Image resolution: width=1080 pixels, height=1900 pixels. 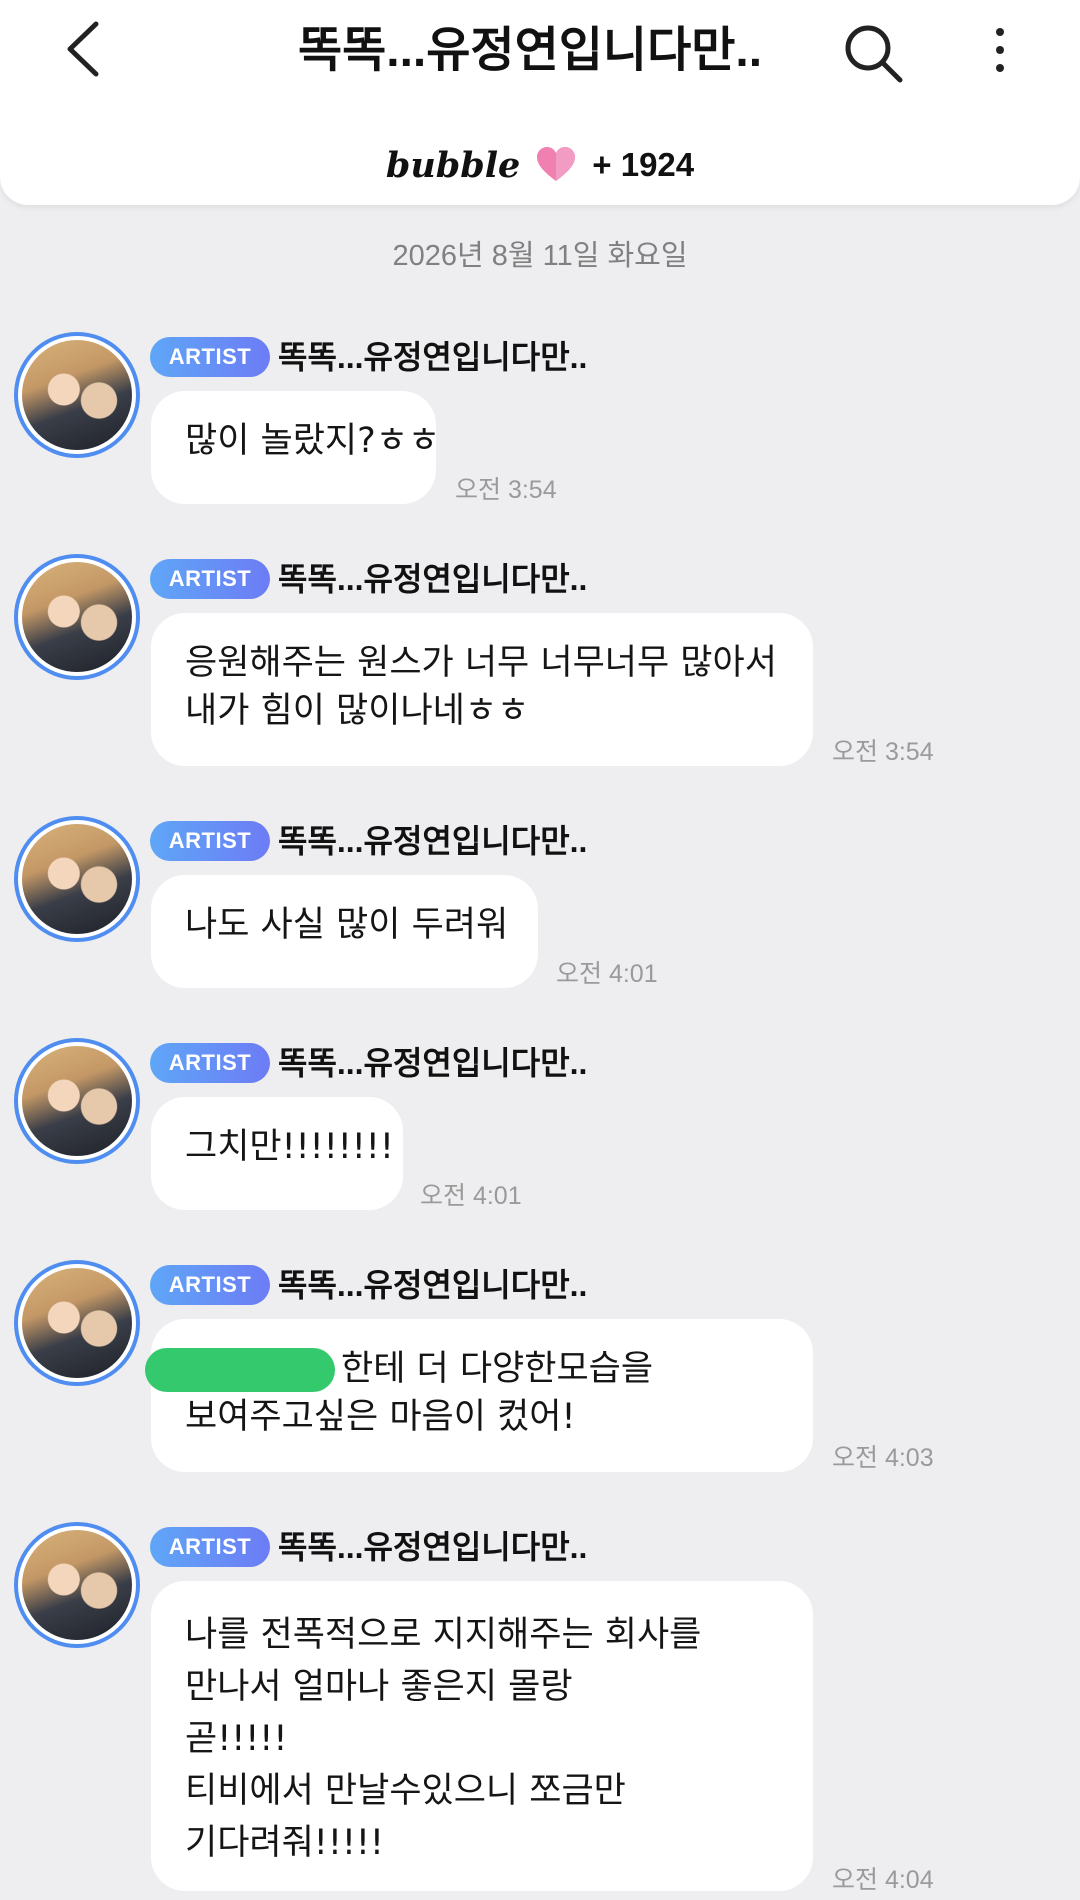 What do you see at coordinates (240, 1370) in the screenshot?
I see `censor-mark` at bounding box center [240, 1370].